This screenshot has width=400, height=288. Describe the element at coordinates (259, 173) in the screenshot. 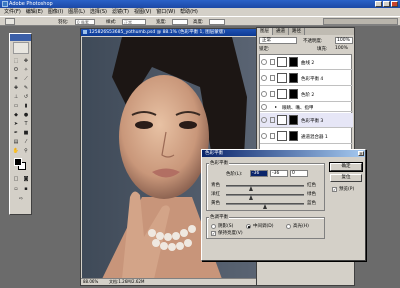

I see `levels-cyan-red-input: -36` at that location.